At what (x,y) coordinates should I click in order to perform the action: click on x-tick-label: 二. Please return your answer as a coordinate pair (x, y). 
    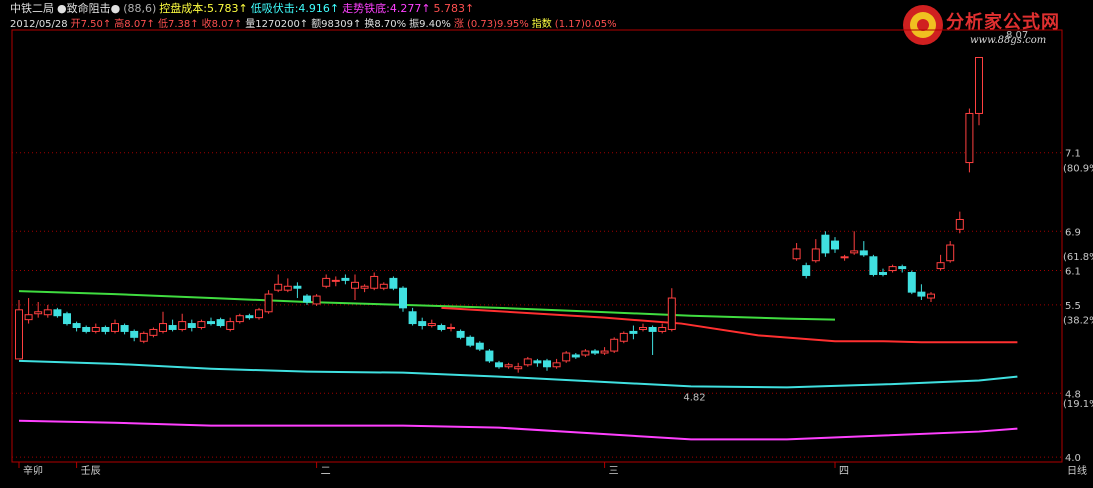
    Looking at the image, I should click on (326, 471).